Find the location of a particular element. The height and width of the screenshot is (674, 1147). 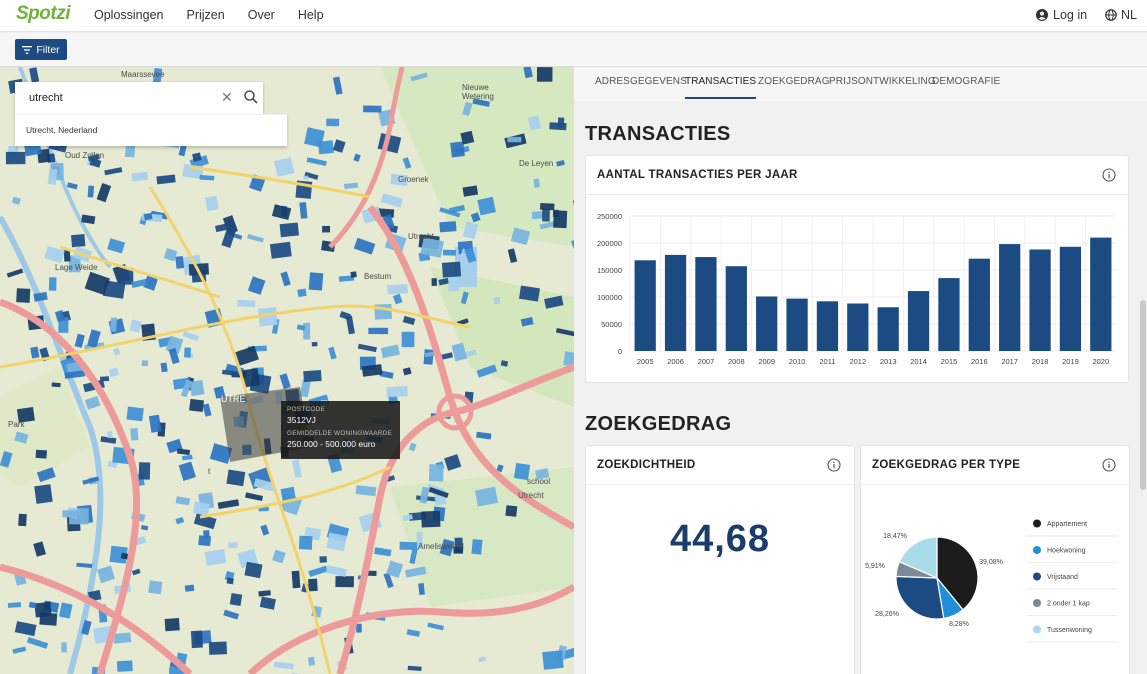

bar-2009 is located at coordinates (767, 323).